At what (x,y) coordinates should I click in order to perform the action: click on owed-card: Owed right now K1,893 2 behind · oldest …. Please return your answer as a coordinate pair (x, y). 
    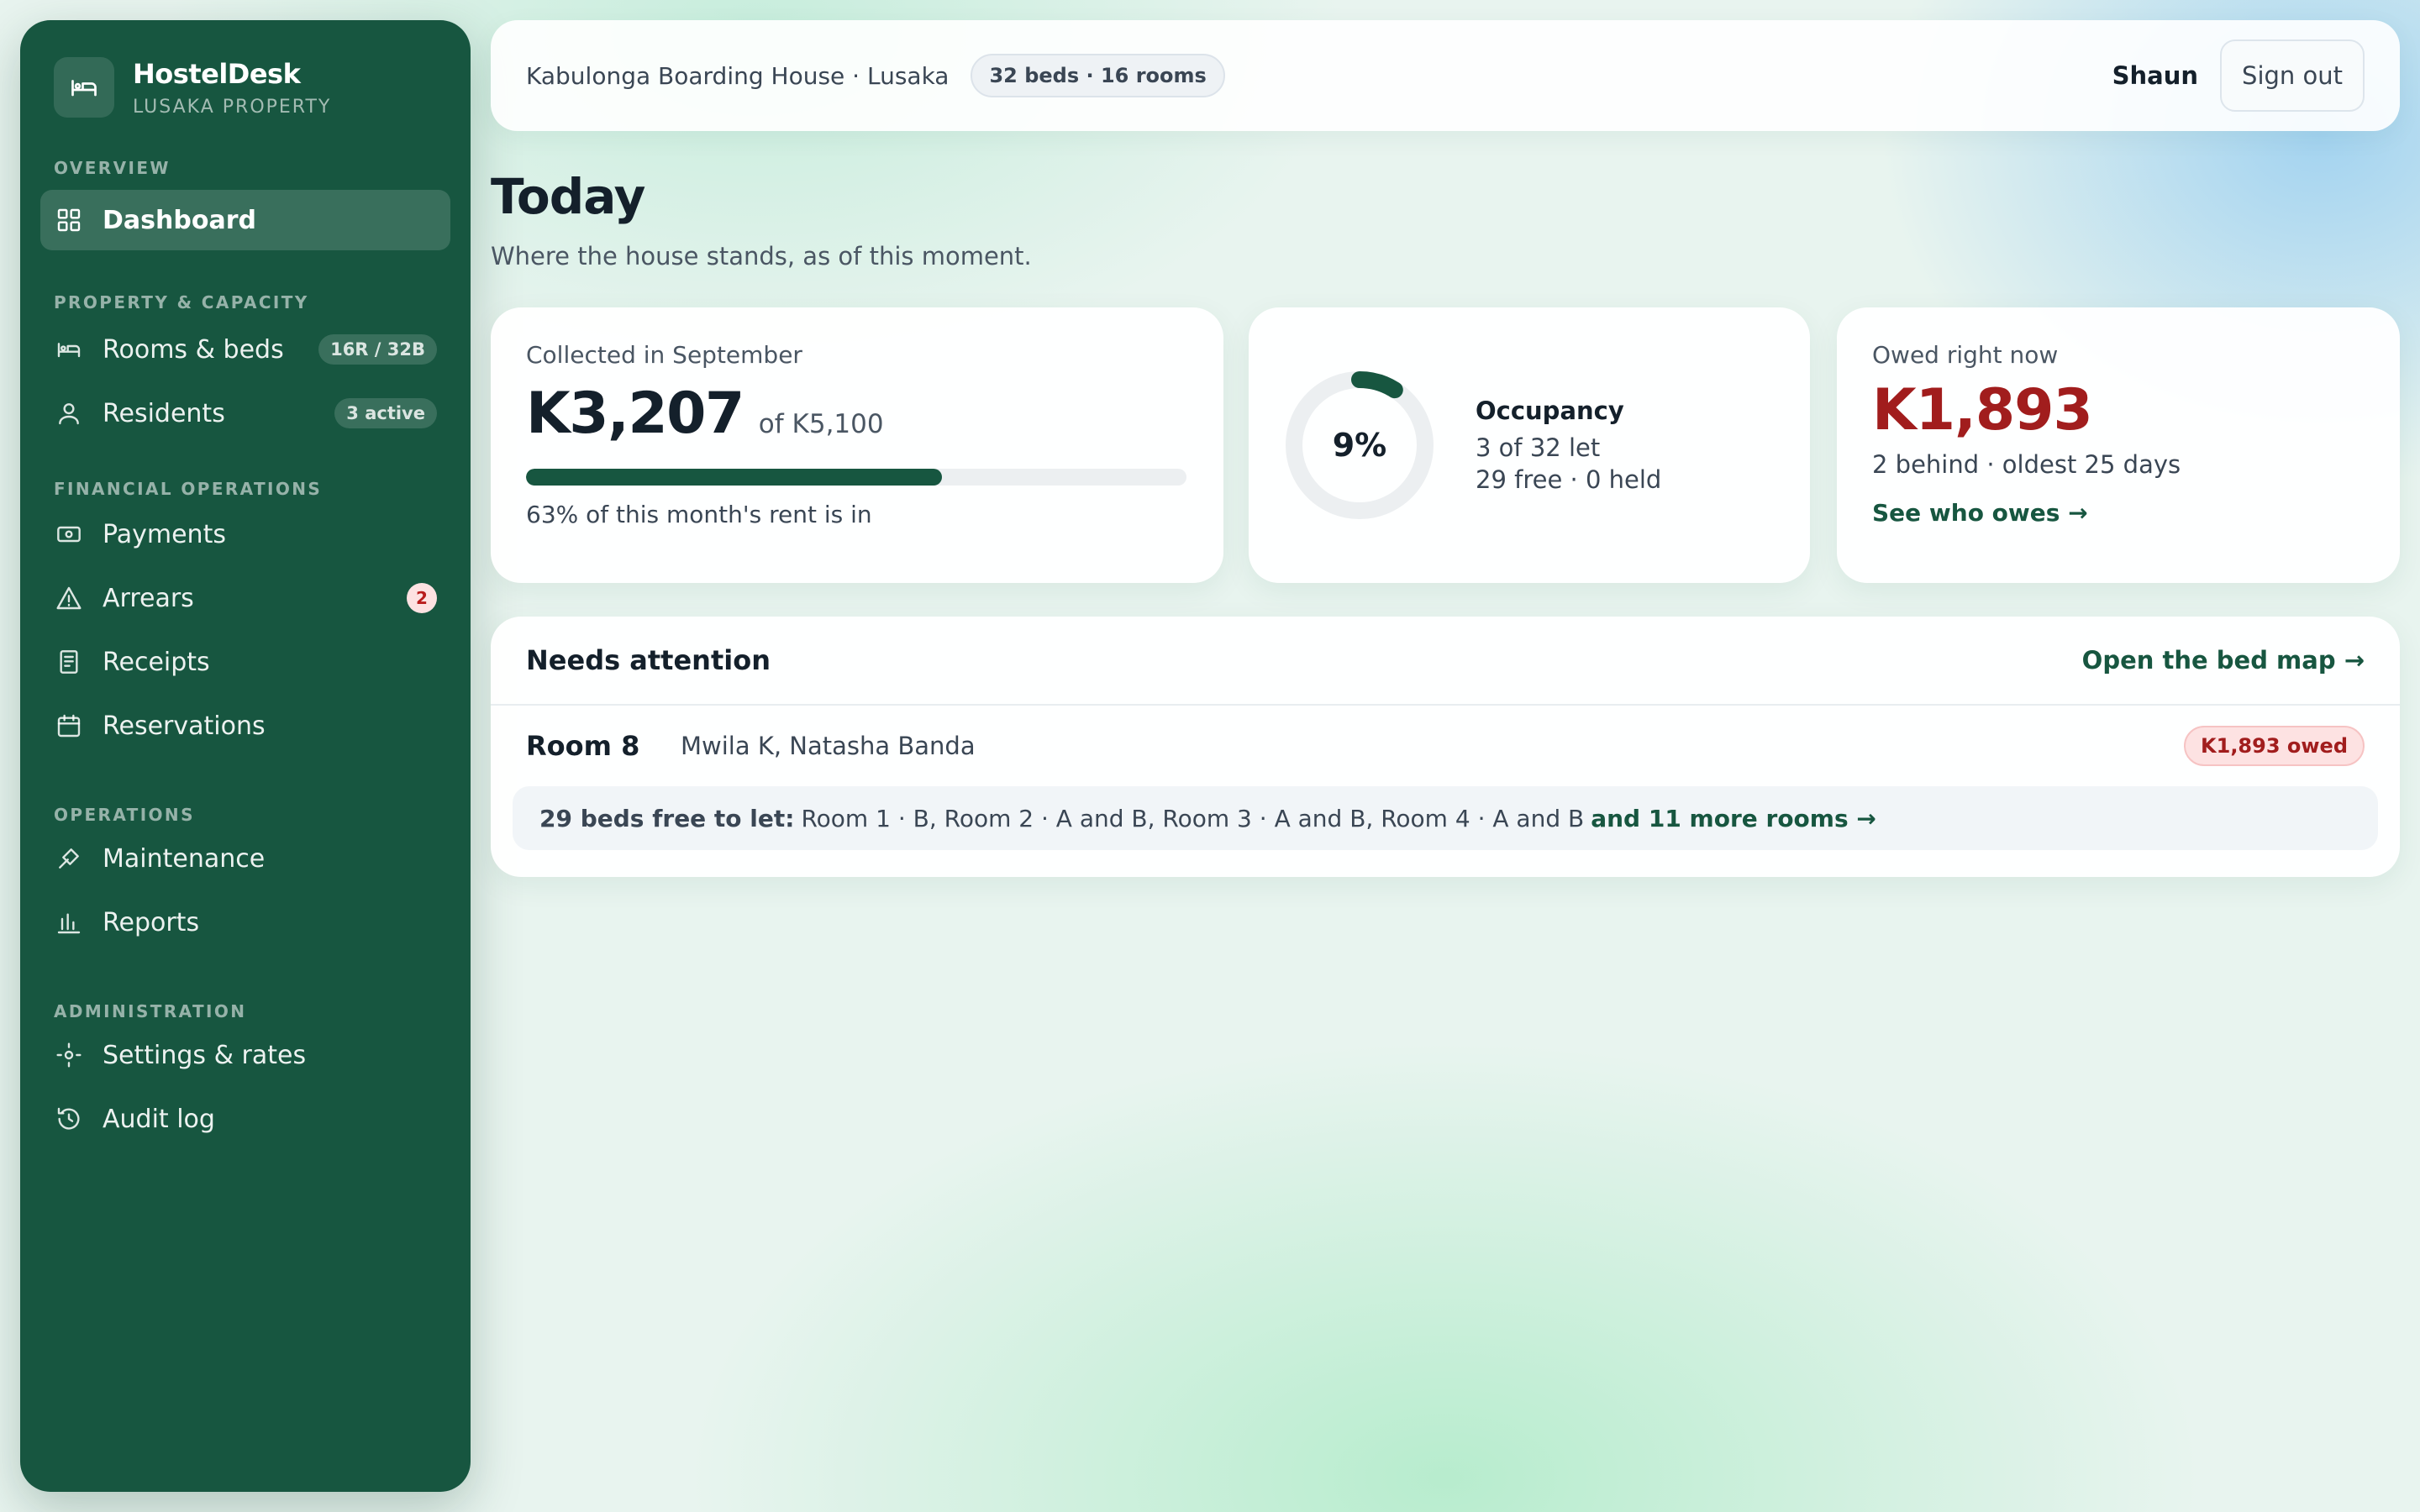
    Looking at the image, I should click on (2118, 445).